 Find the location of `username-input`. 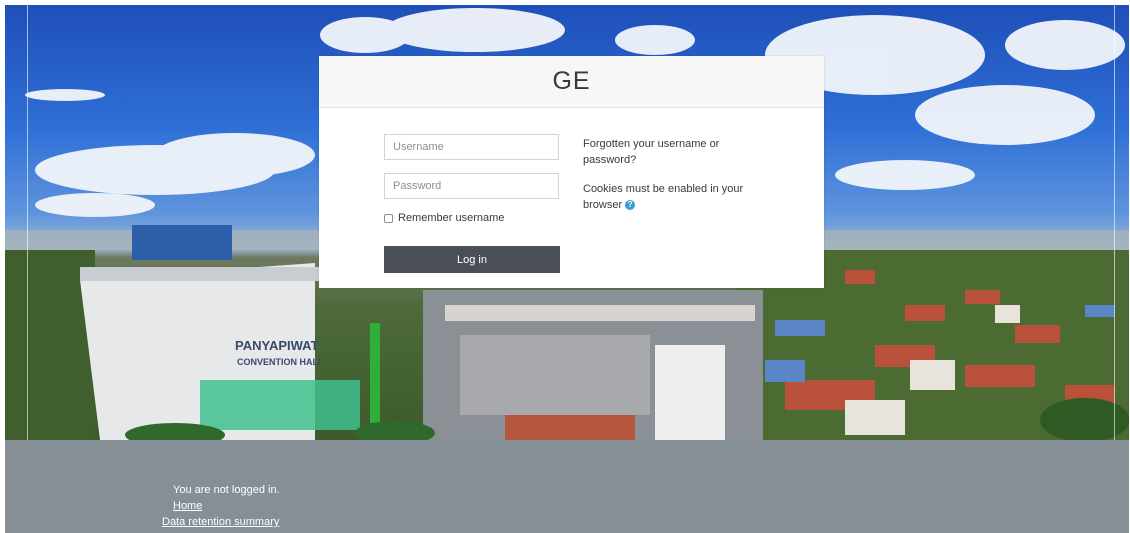

username-input is located at coordinates (471, 147).